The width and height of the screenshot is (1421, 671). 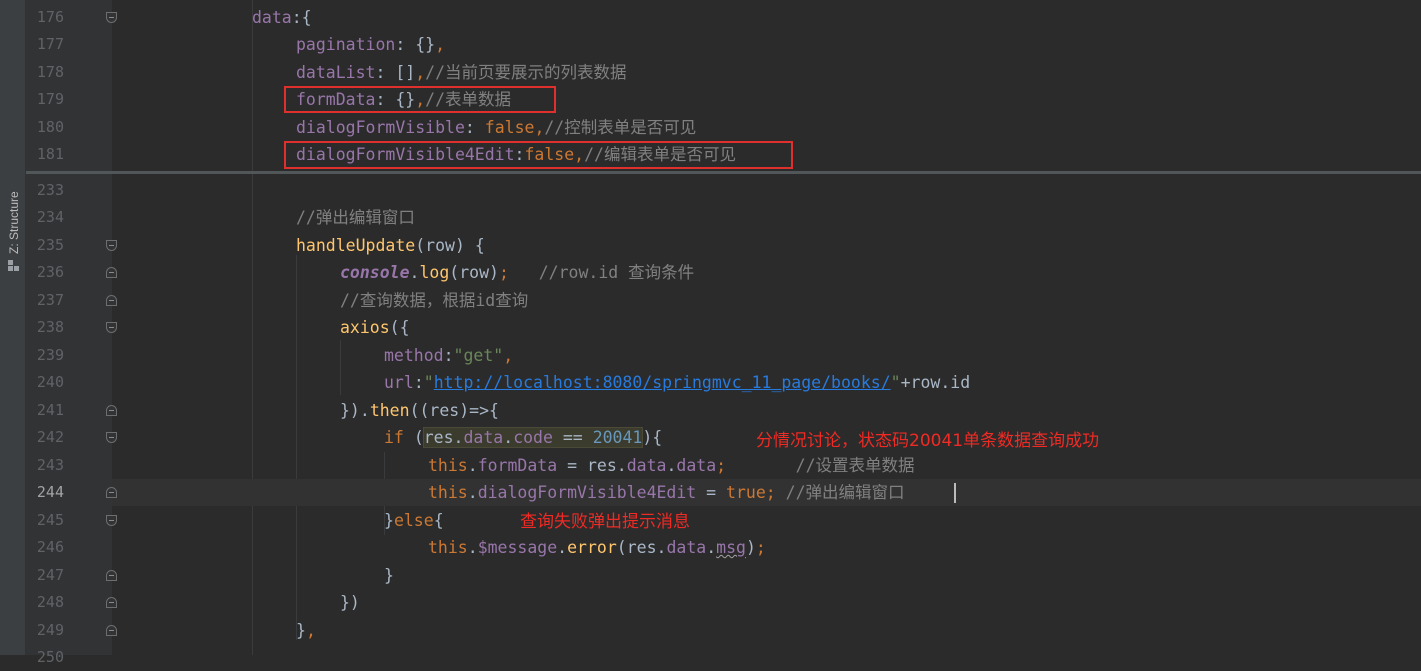 I want to click on code-token: //查询数据，根据id查询, so click(x=434, y=300).